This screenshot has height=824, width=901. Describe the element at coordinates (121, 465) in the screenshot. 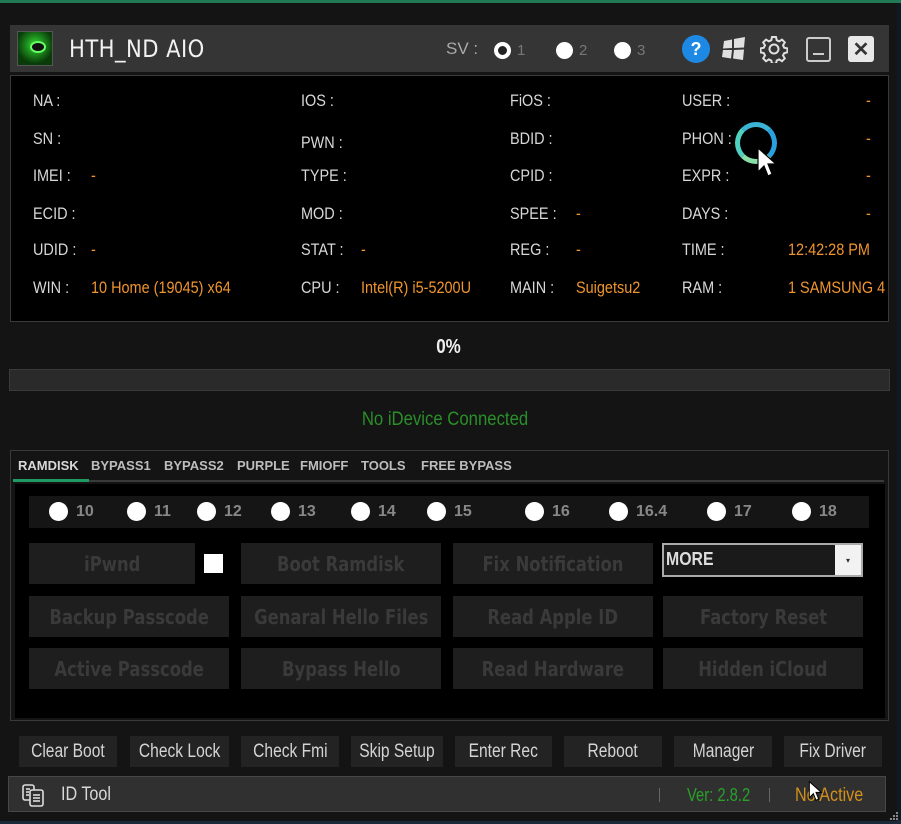

I see `tab-bypass1: BYPASS1` at that location.